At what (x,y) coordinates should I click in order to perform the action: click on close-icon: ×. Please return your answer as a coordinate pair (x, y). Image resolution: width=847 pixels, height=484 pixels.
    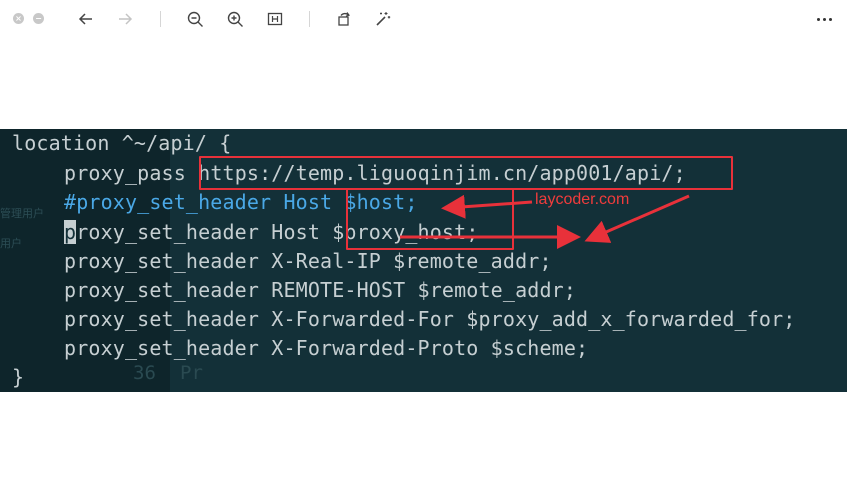
    Looking at the image, I should click on (18, 18).